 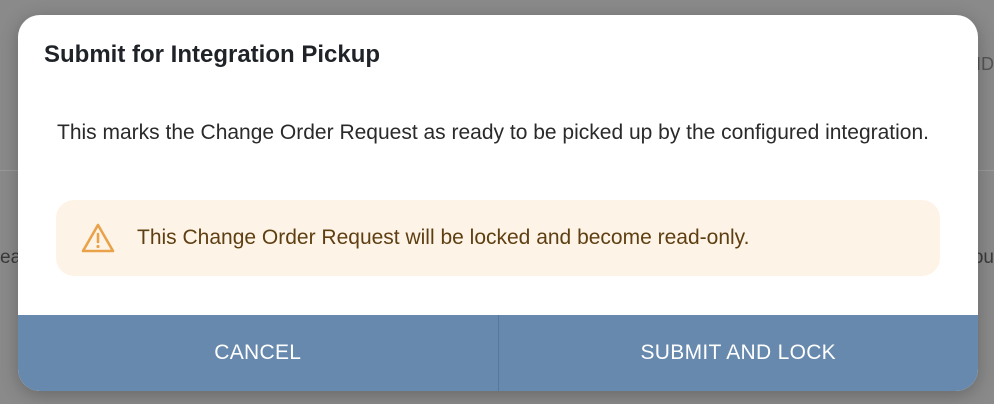 What do you see at coordinates (212, 54) in the screenshot?
I see `dialog-title: Submit for Integration Pickup` at bounding box center [212, 54].